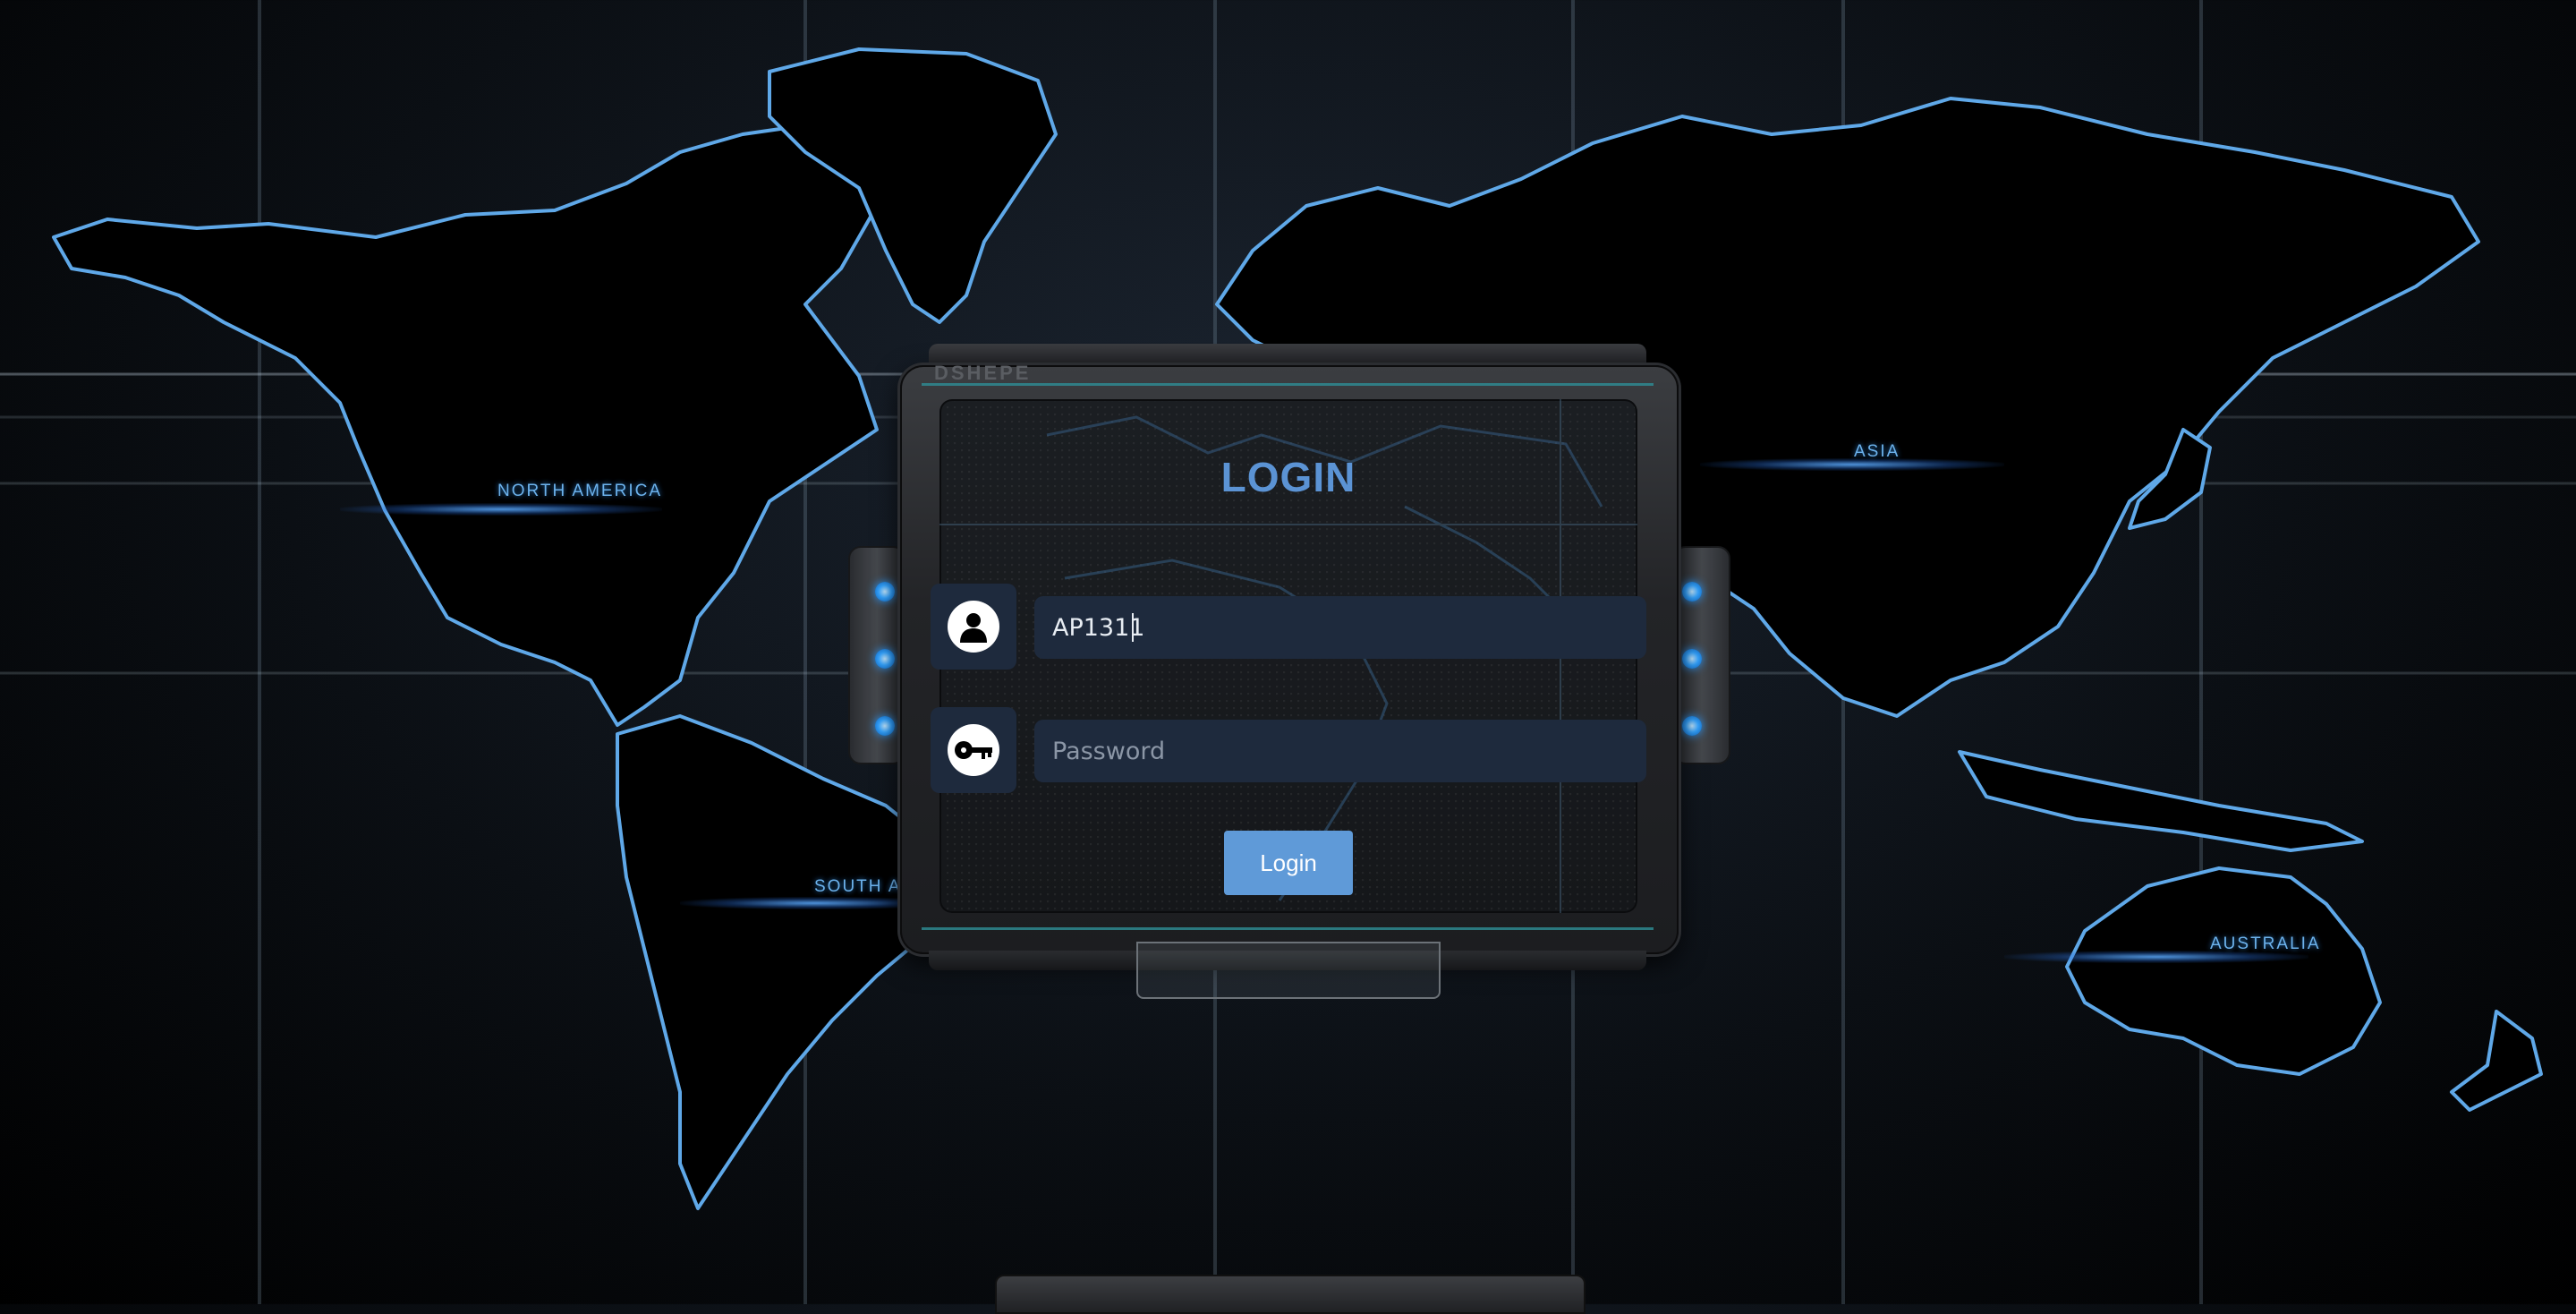  What do you see at coordinates (2161, 801) in the screenshot?
I see `indonesia-shape` at bounding box center [2161, 801].